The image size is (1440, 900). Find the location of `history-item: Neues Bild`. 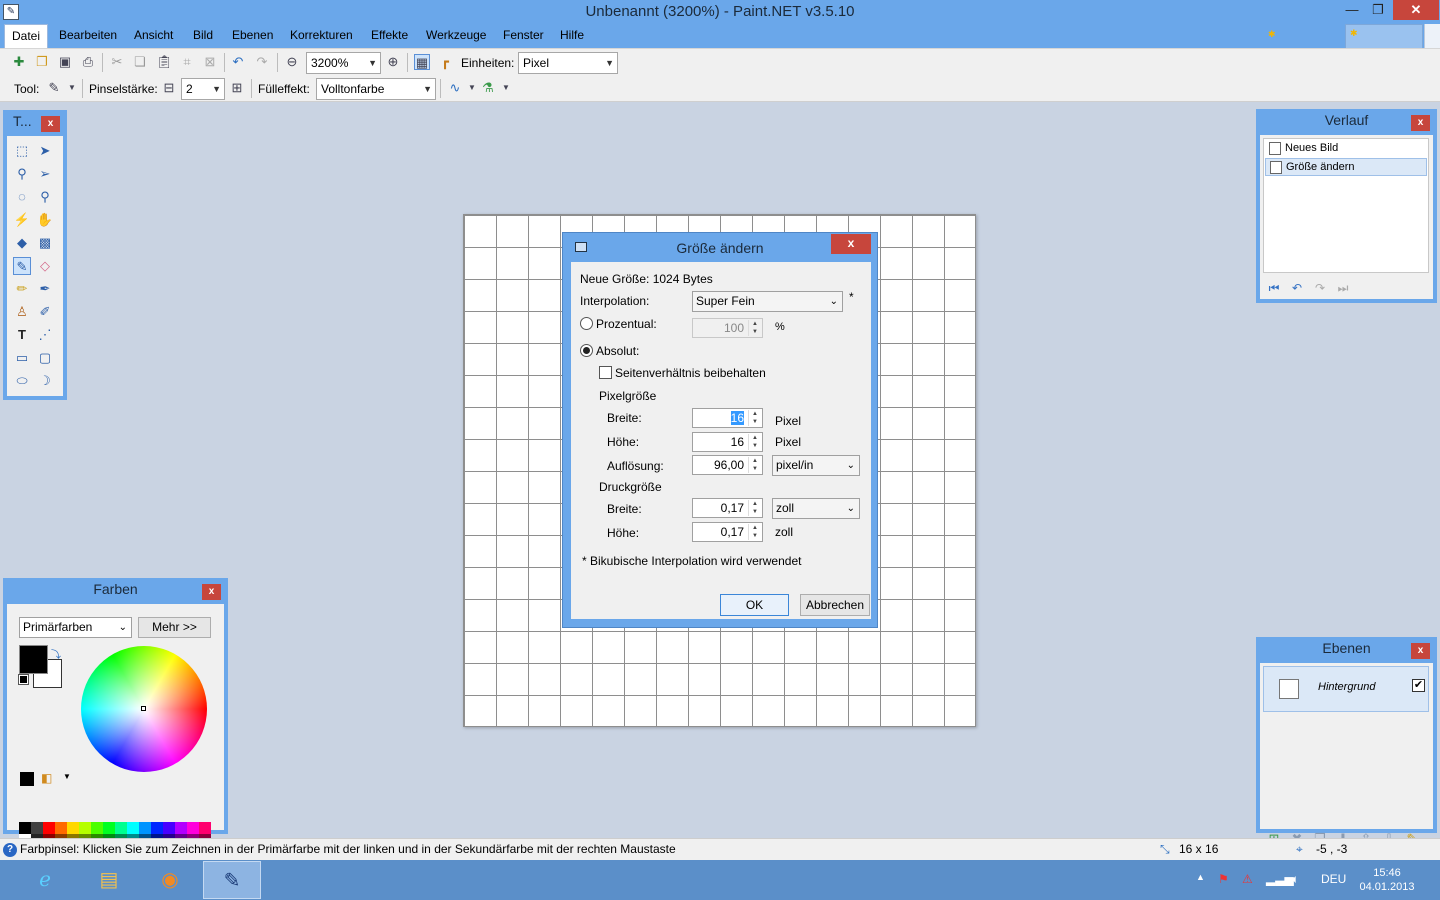

history-item: Neues Bild is located at coordinates (1346, 149).